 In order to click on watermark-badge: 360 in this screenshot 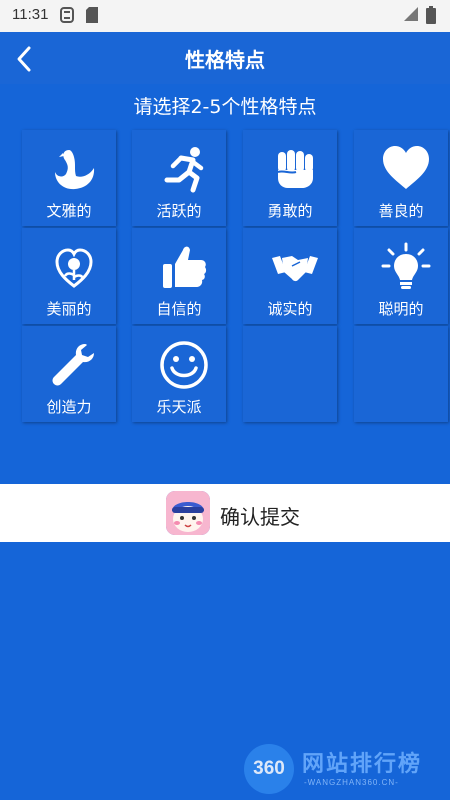, I will do `click(269, 769)`.